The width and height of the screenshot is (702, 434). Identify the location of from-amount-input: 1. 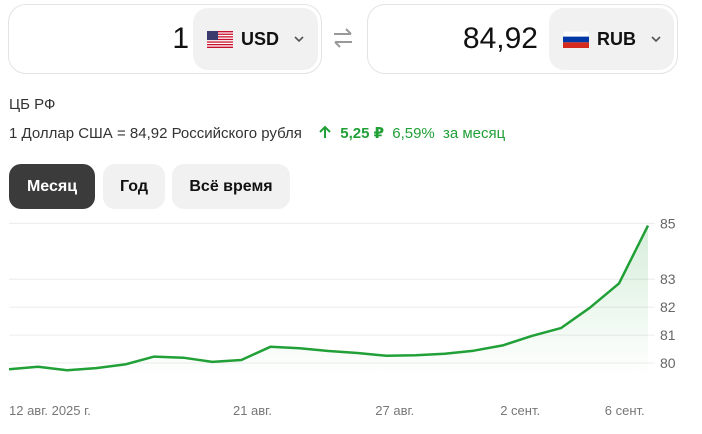
(104, 39).